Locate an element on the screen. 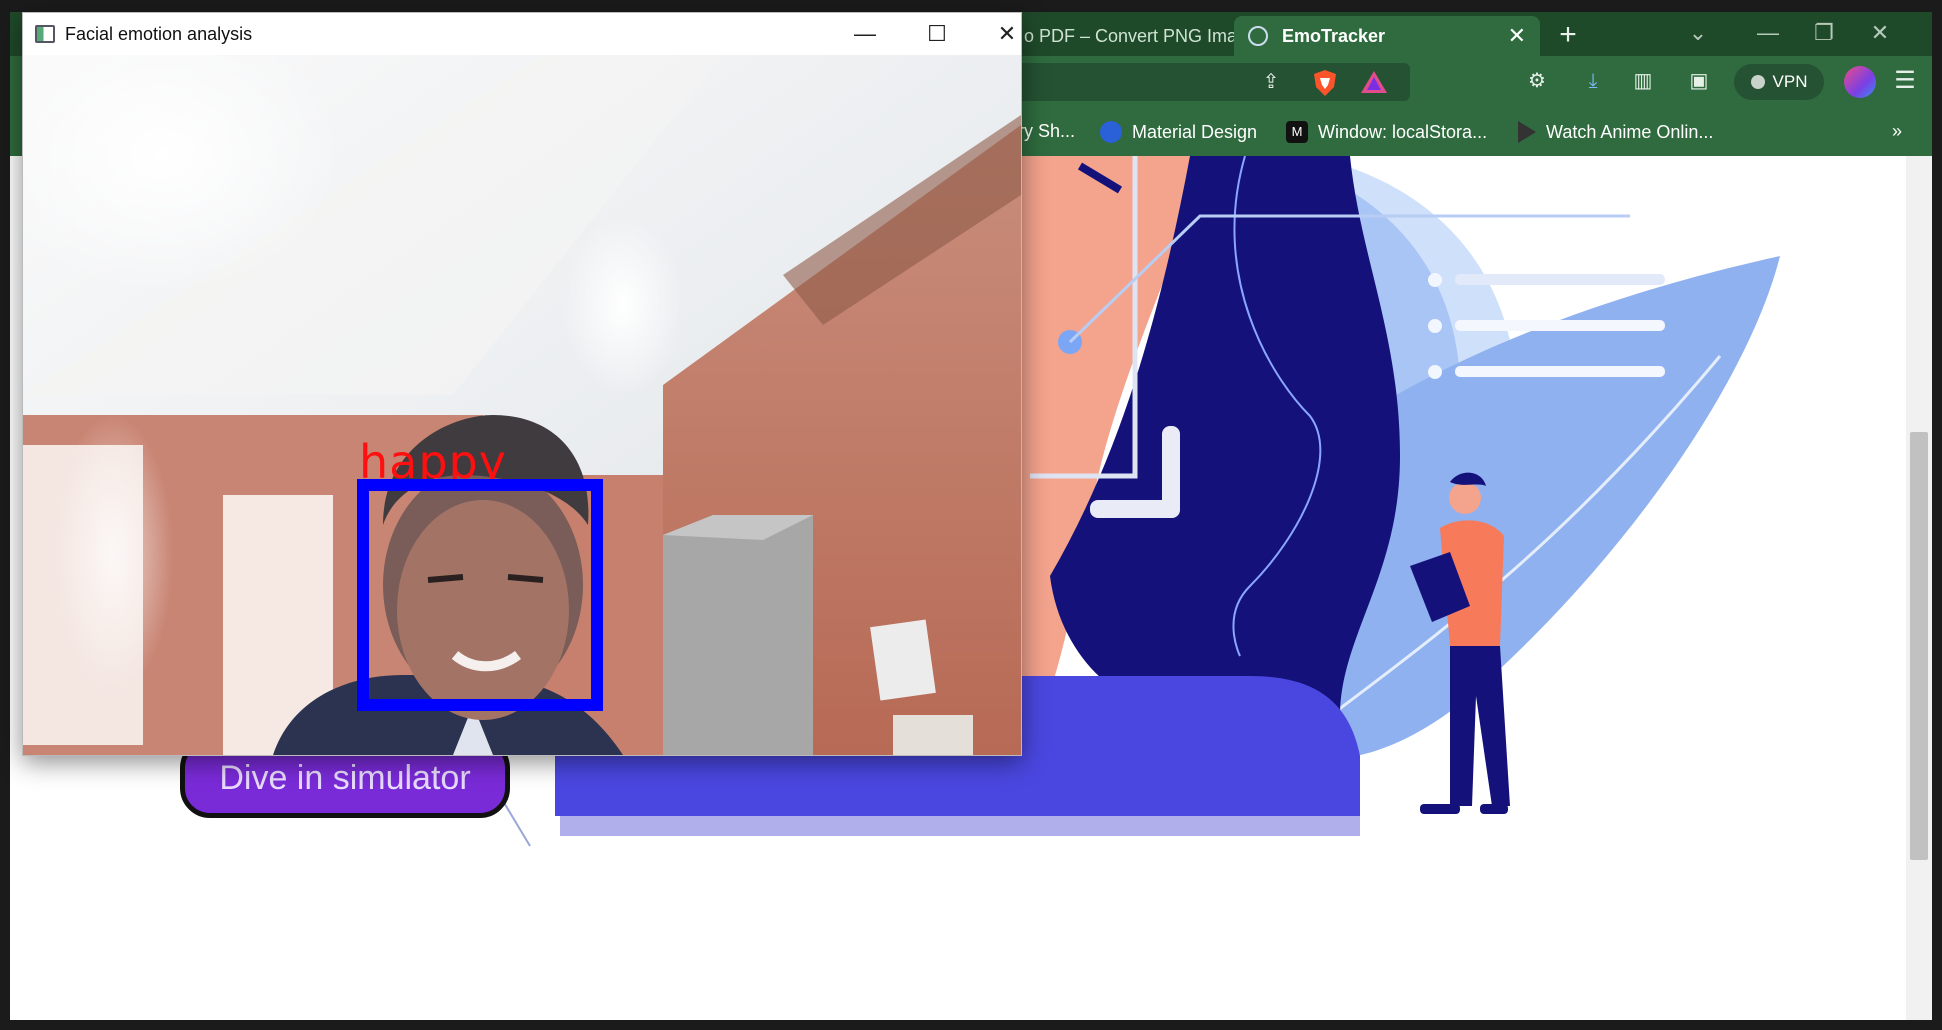  wallet-icon: ▣ is located at coordinates (1699, 81).